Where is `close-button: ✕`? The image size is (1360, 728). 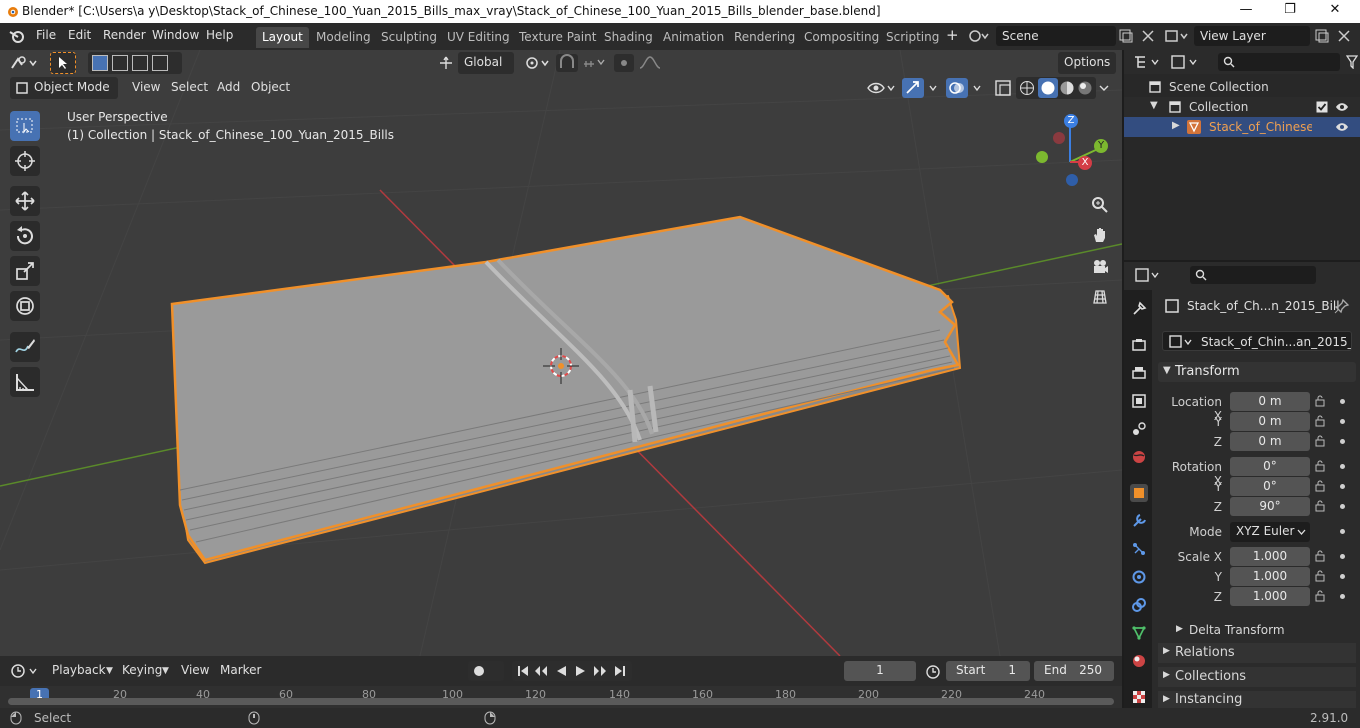
close-button: ✕ is located at coordinates (1335, 11).